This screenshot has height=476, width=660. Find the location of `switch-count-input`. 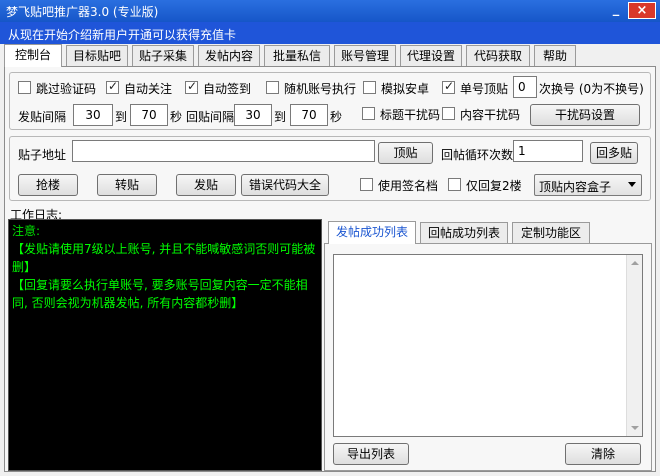

switch-count-input is located at coordinates (525, 87).